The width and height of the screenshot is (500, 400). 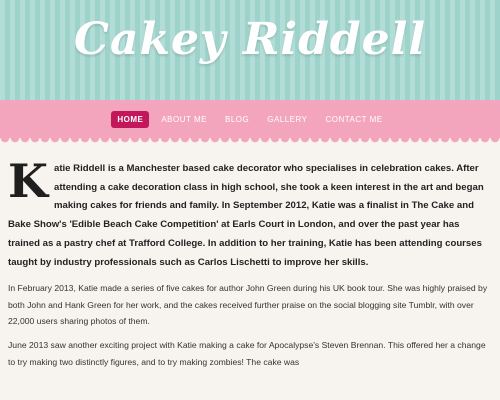 What do you see at coordinates (237, 119) in the screenshot?
I see `nav-blog: BLOG` at bounding box center [237, 119].